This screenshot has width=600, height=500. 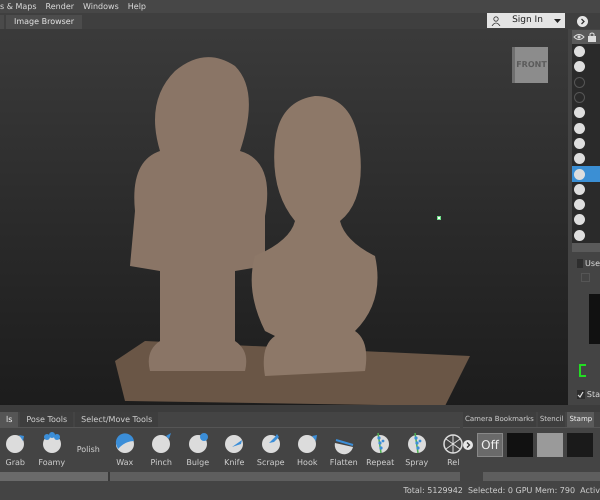 I want to click on checkbox-label: Sta, so click(x=593, y=394).